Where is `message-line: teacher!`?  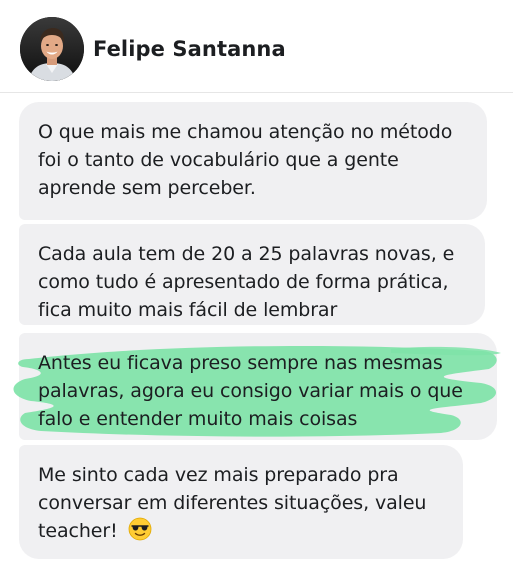
message-line: teacher! is located at coordinates (78, 531).